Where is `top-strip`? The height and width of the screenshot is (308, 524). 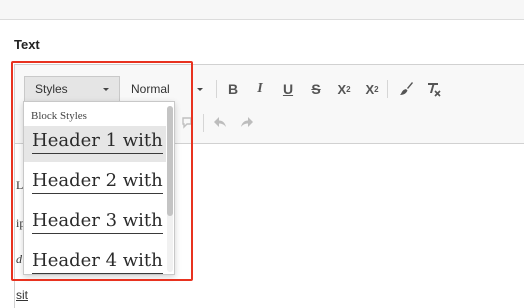 top-strip is located at coordinates (262, 10).